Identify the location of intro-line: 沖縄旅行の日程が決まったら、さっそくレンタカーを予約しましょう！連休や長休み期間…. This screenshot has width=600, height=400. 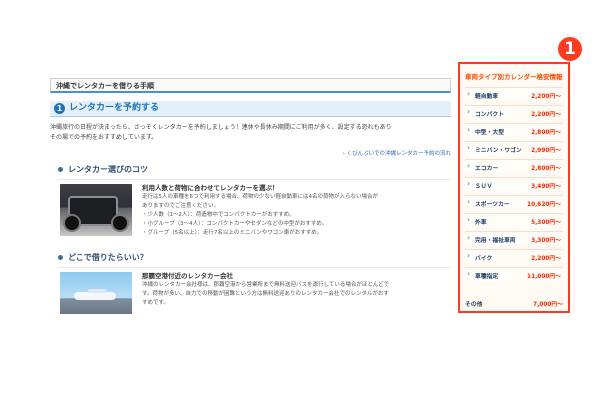
(221, 127).